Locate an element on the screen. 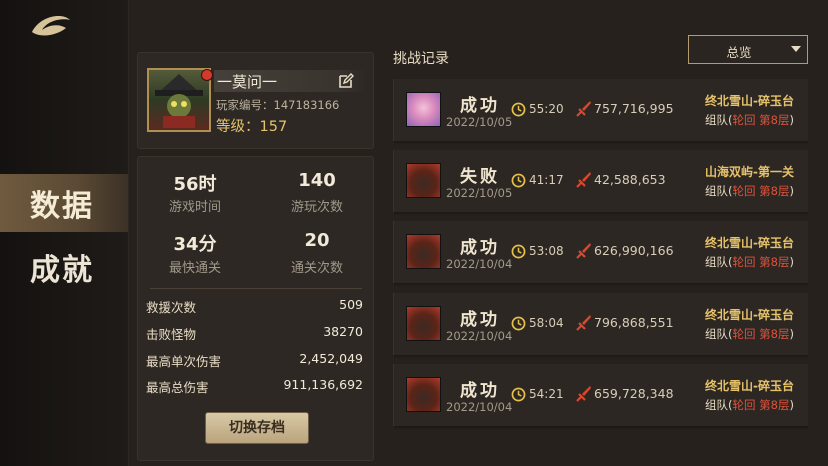 The image size is (828, 466). nav-item-data: 数据 is located at coordinates (64, 203).